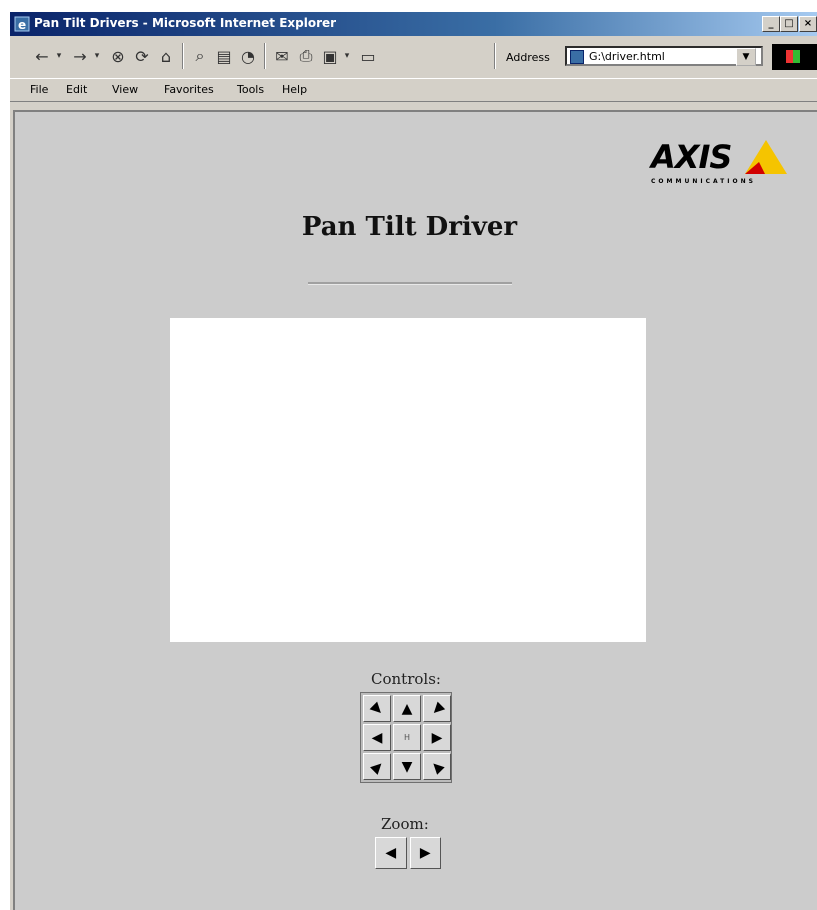  I want to click on axis-triangle-icon, so click(766, 157).